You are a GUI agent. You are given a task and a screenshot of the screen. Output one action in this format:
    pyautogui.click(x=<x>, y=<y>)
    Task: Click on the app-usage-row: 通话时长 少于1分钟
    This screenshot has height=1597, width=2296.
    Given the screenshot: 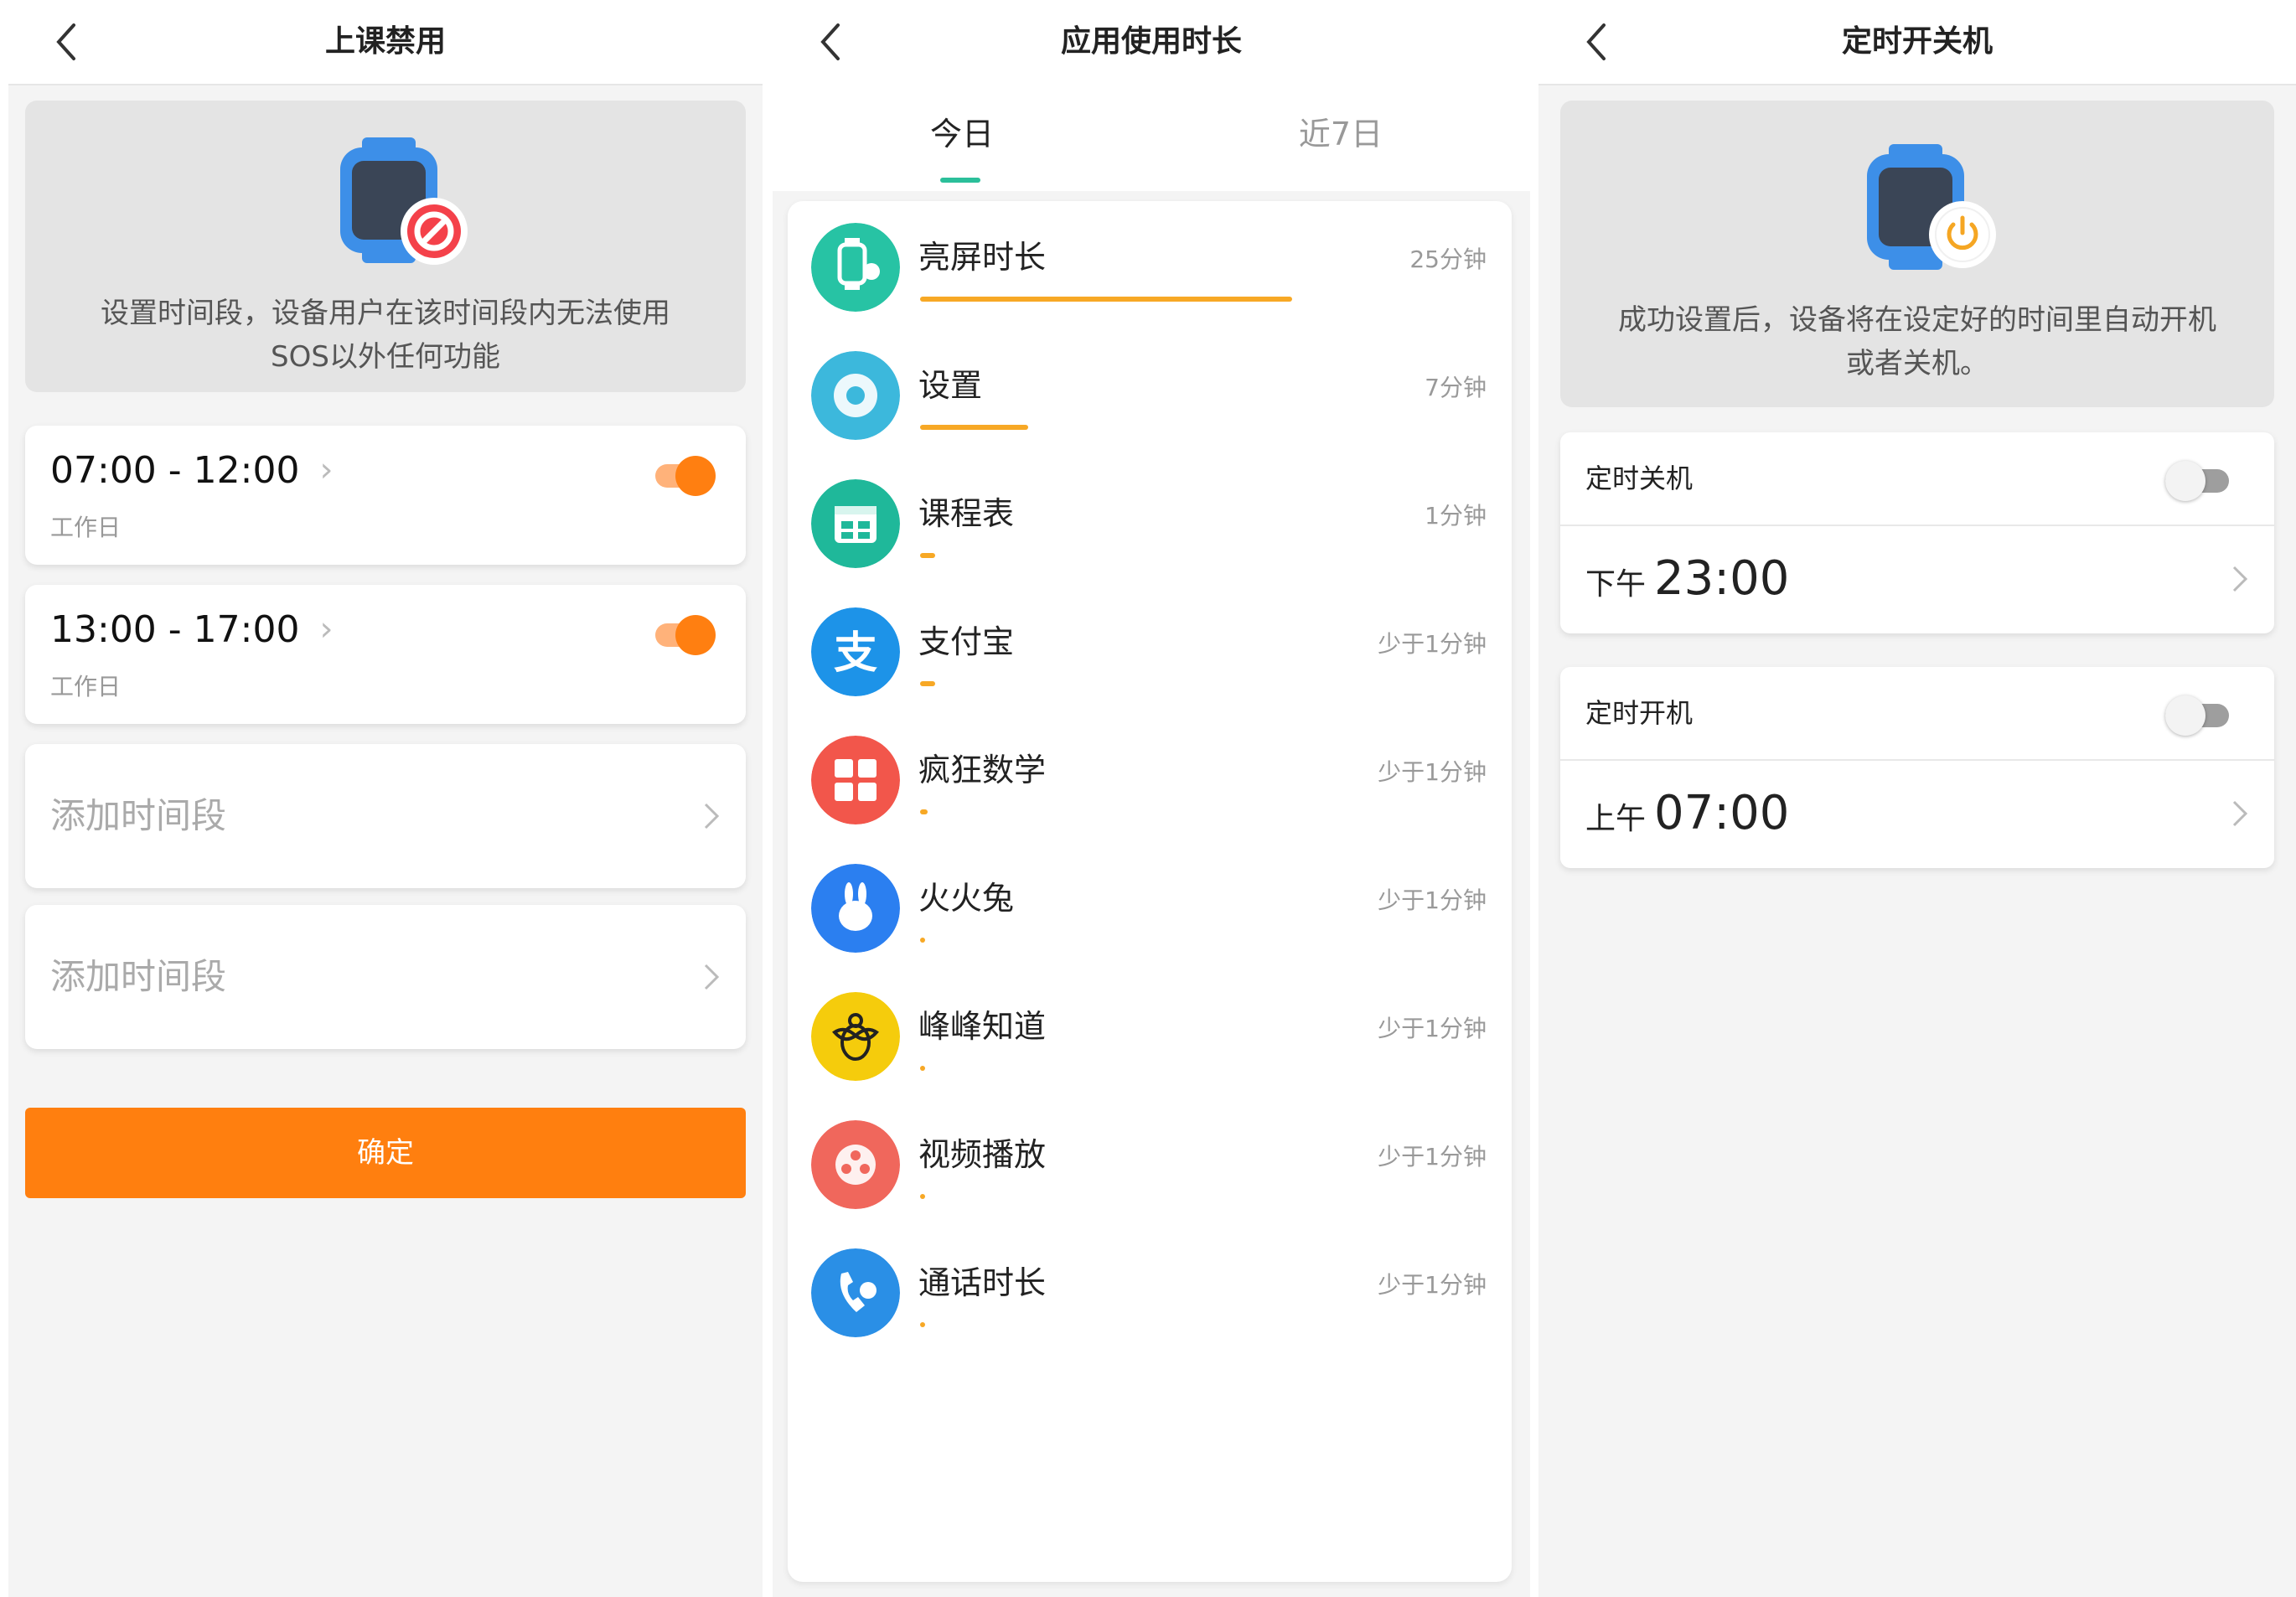 What is the action you would take?
    pyautogui.click(x=1150, y=1297)
    